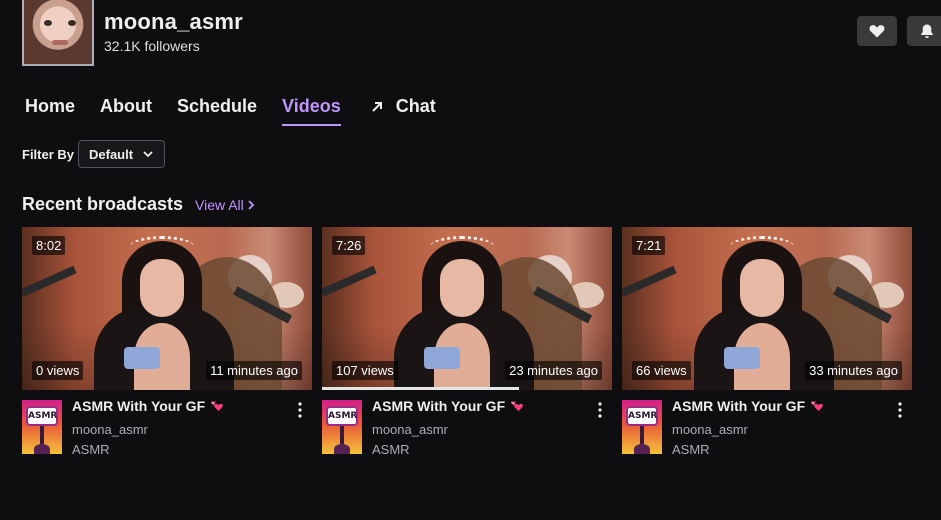  What do you see at coordinates (49, 245) in the screenshot?
I see `video-length-badge: 8:02` at bounding box center [49, 245].